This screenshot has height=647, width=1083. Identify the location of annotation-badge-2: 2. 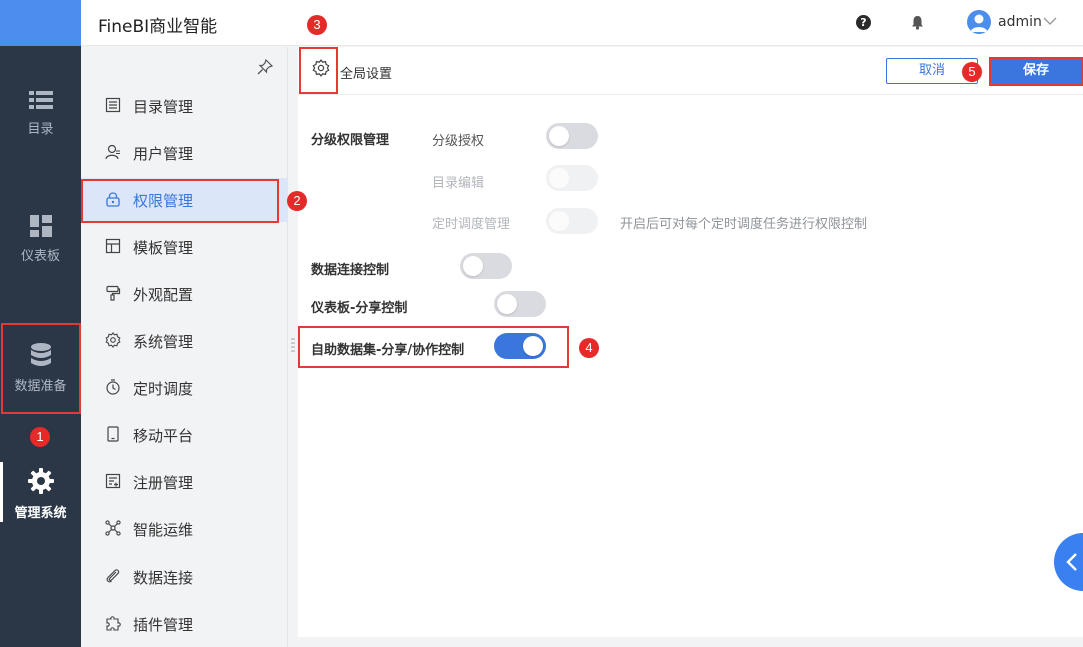
(297, 201).